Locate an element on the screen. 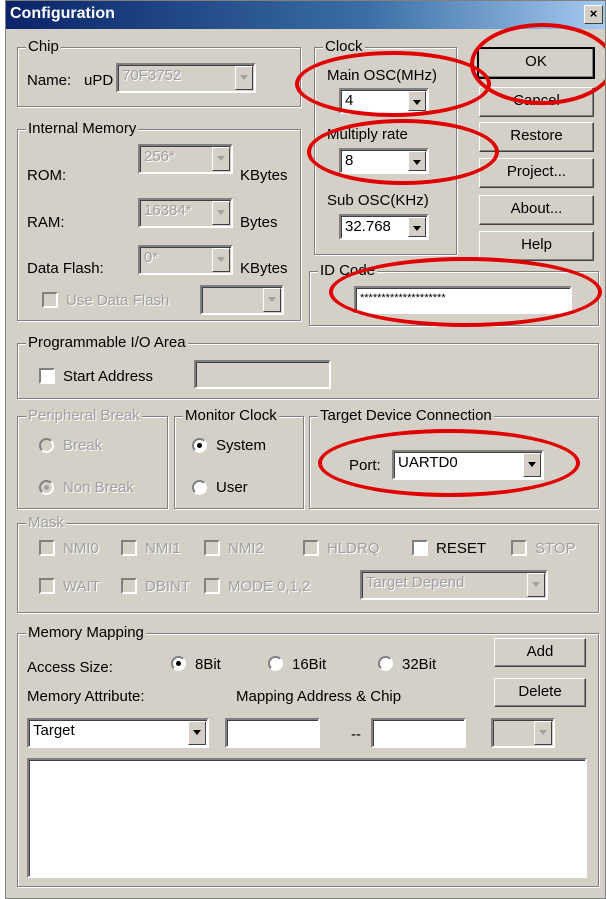 This screenshot has height=899, width=606. dbint-checkbox is located at coordinates (129, 586).